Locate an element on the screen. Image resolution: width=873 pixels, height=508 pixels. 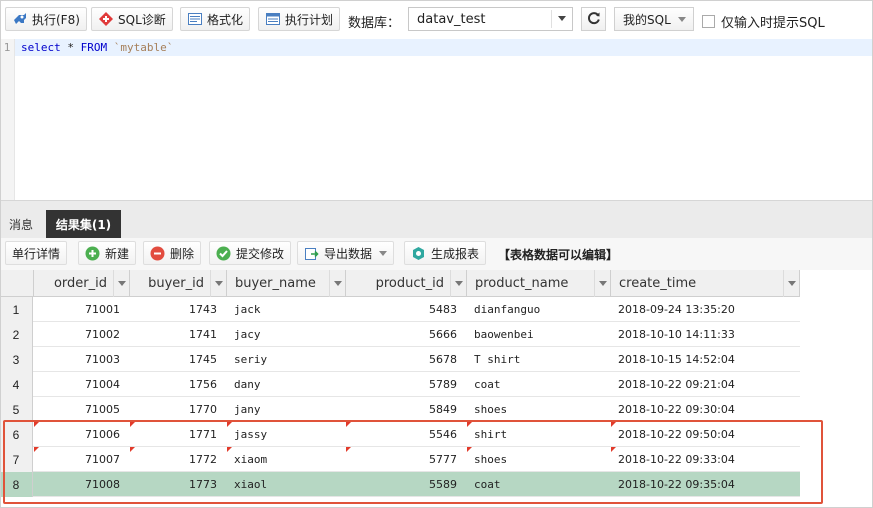
row-number: 2 is located at coordinates (16, 334).